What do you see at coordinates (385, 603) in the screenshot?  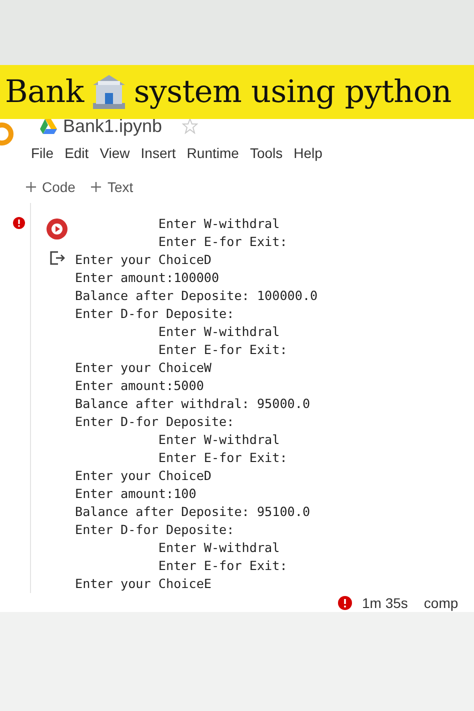 I see `execution-time: 1m 35s` at bounding box center [385, 603].